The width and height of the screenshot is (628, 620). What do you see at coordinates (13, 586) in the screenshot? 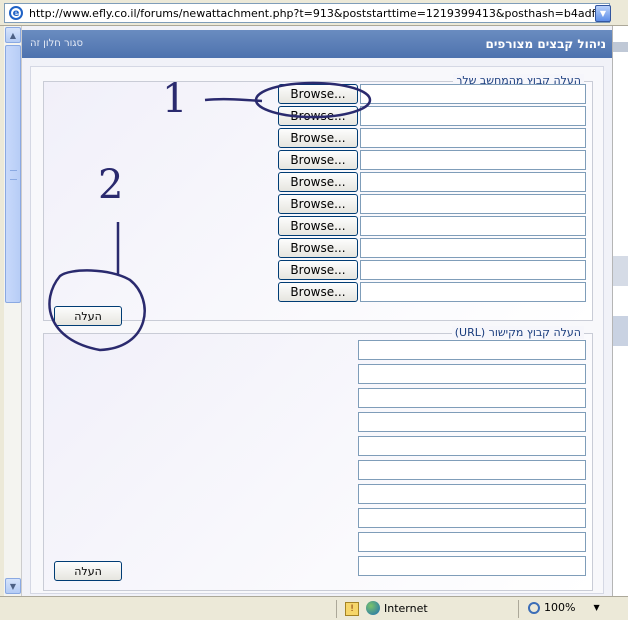
I see `scroll-down-icon: ▼` at bounding box center [13, 586].